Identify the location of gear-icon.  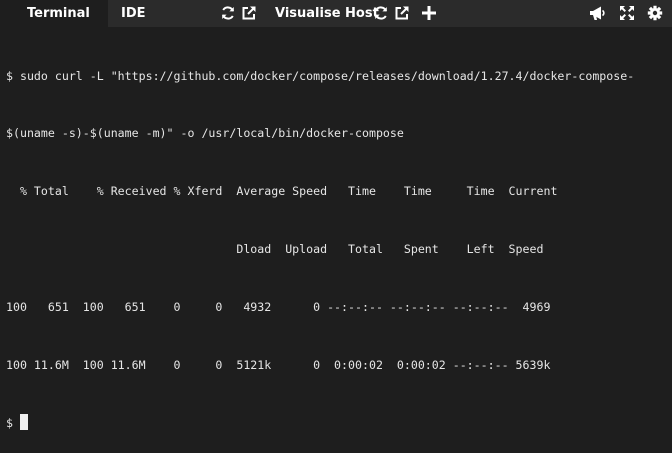
(655, 13).